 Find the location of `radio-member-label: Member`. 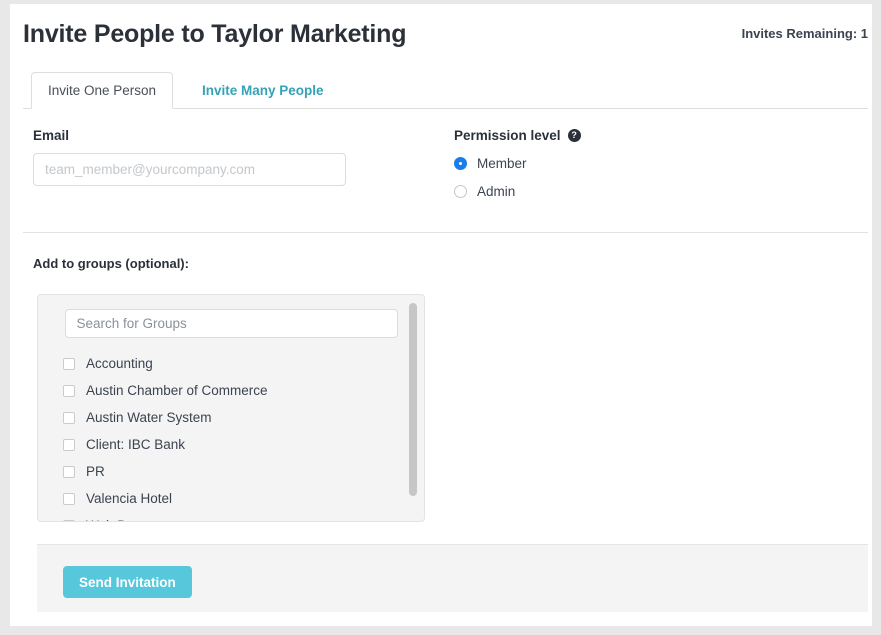

radio-member-label: Member is located at coordinates (502, 163).